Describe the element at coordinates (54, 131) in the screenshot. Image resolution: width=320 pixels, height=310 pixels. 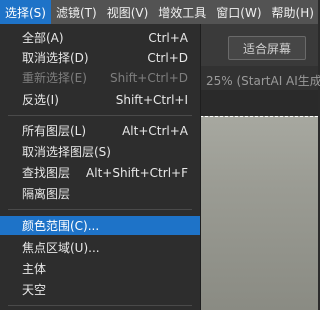
I see `menu-item-label: 所有图层(L)` at that location.